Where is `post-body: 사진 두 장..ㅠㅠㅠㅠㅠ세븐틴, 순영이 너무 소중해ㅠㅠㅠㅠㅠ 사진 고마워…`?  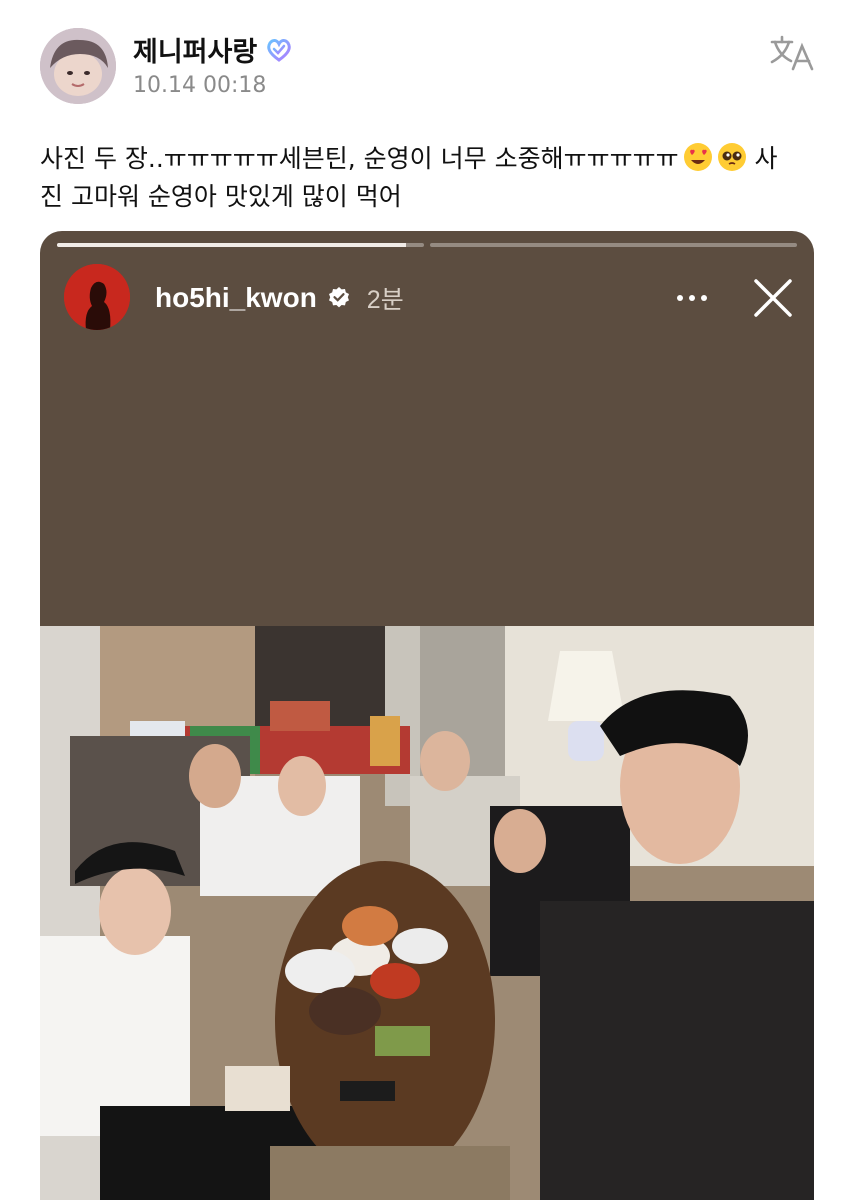 post-body: 사진 두 장..ㅠㅠㅠㅠㅠ세븐틴, 순영이 너무 소중해ㅠㅠㅠㅠㅠ 사진 고마워… is located at coordinates (420, 178).